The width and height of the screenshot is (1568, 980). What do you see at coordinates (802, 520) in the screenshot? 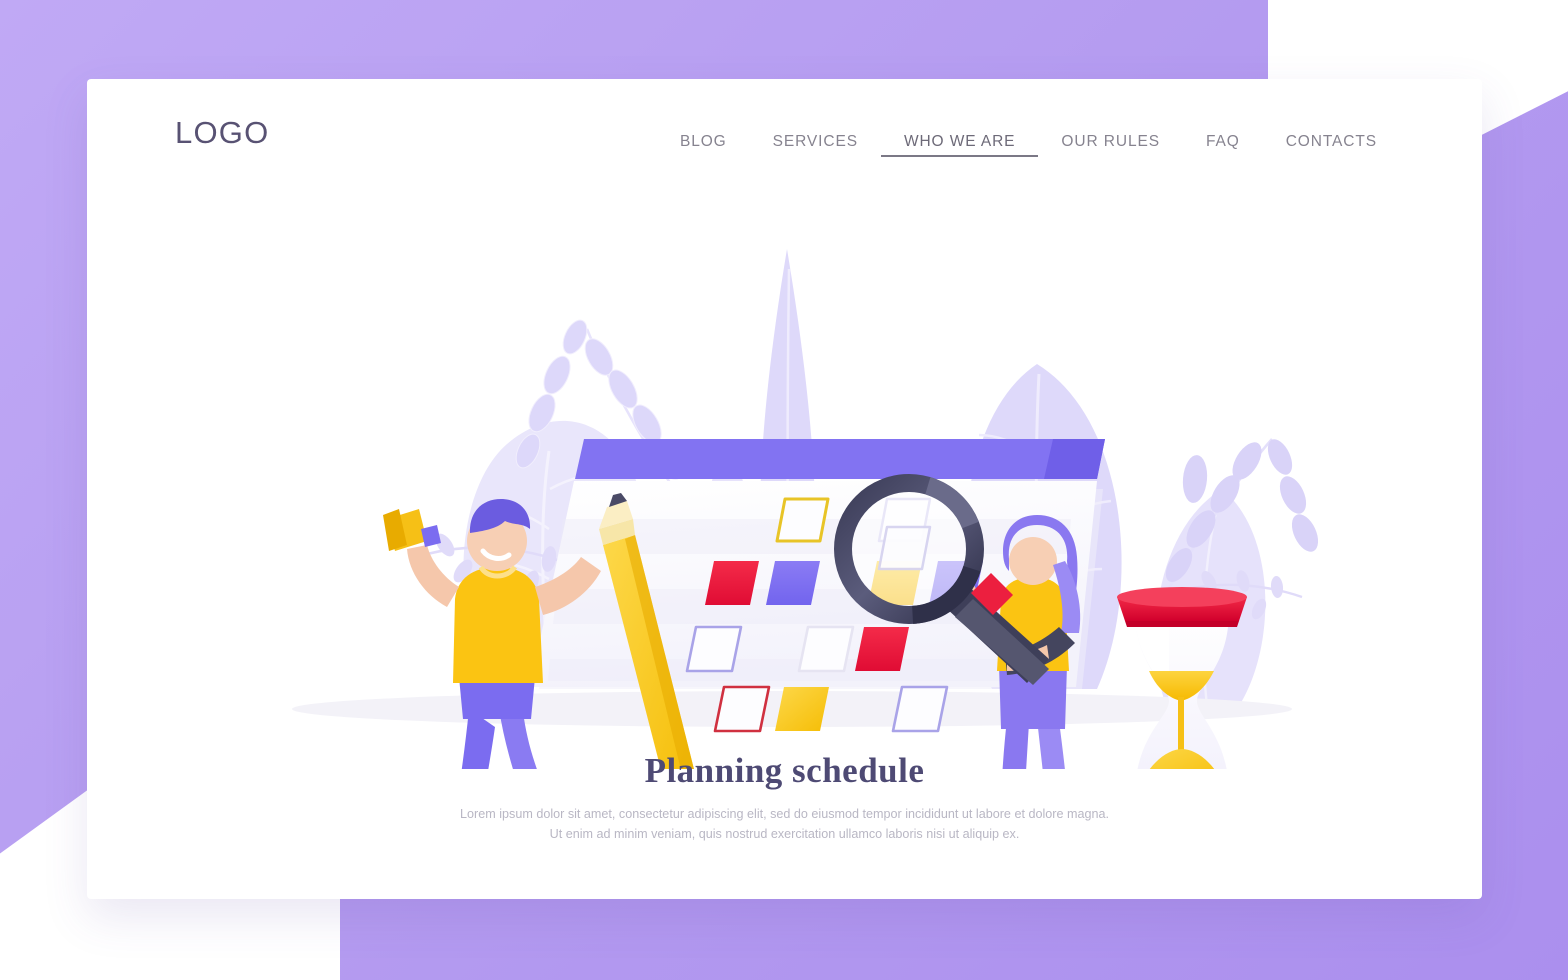
I see `cal-cell-r1c3` at bounding box center [802, 520].